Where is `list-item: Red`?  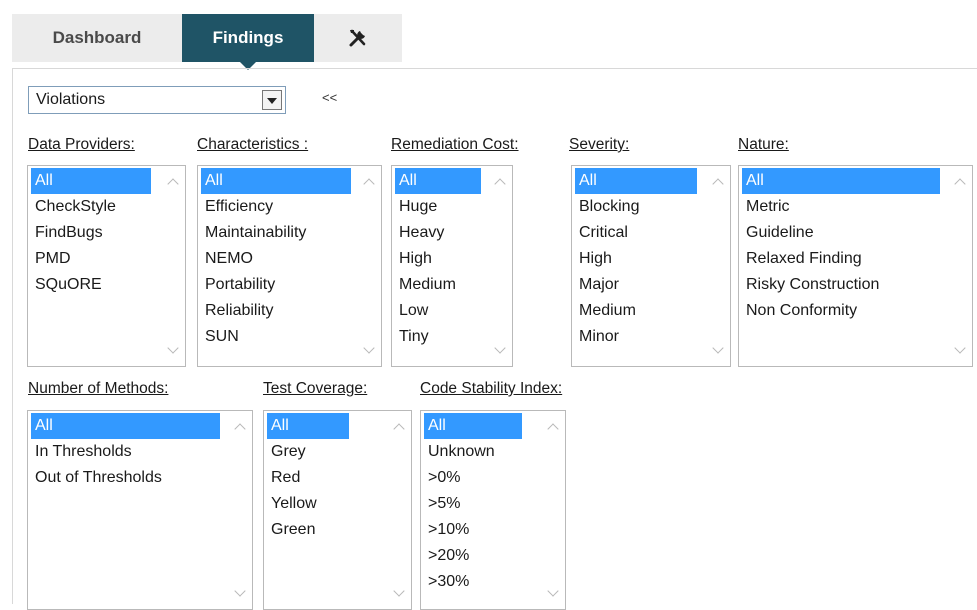
list-item: Red is located at coordinates (308, 478).